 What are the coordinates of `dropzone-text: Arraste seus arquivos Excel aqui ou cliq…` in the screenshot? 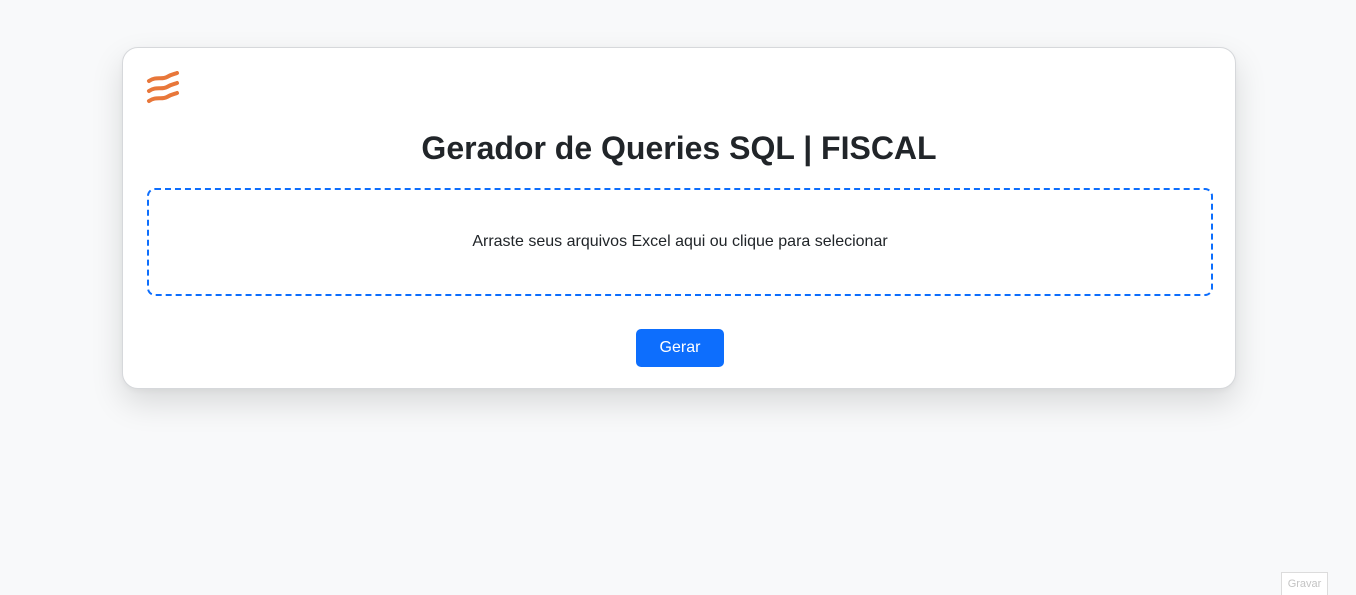 It's located at (680, 241).